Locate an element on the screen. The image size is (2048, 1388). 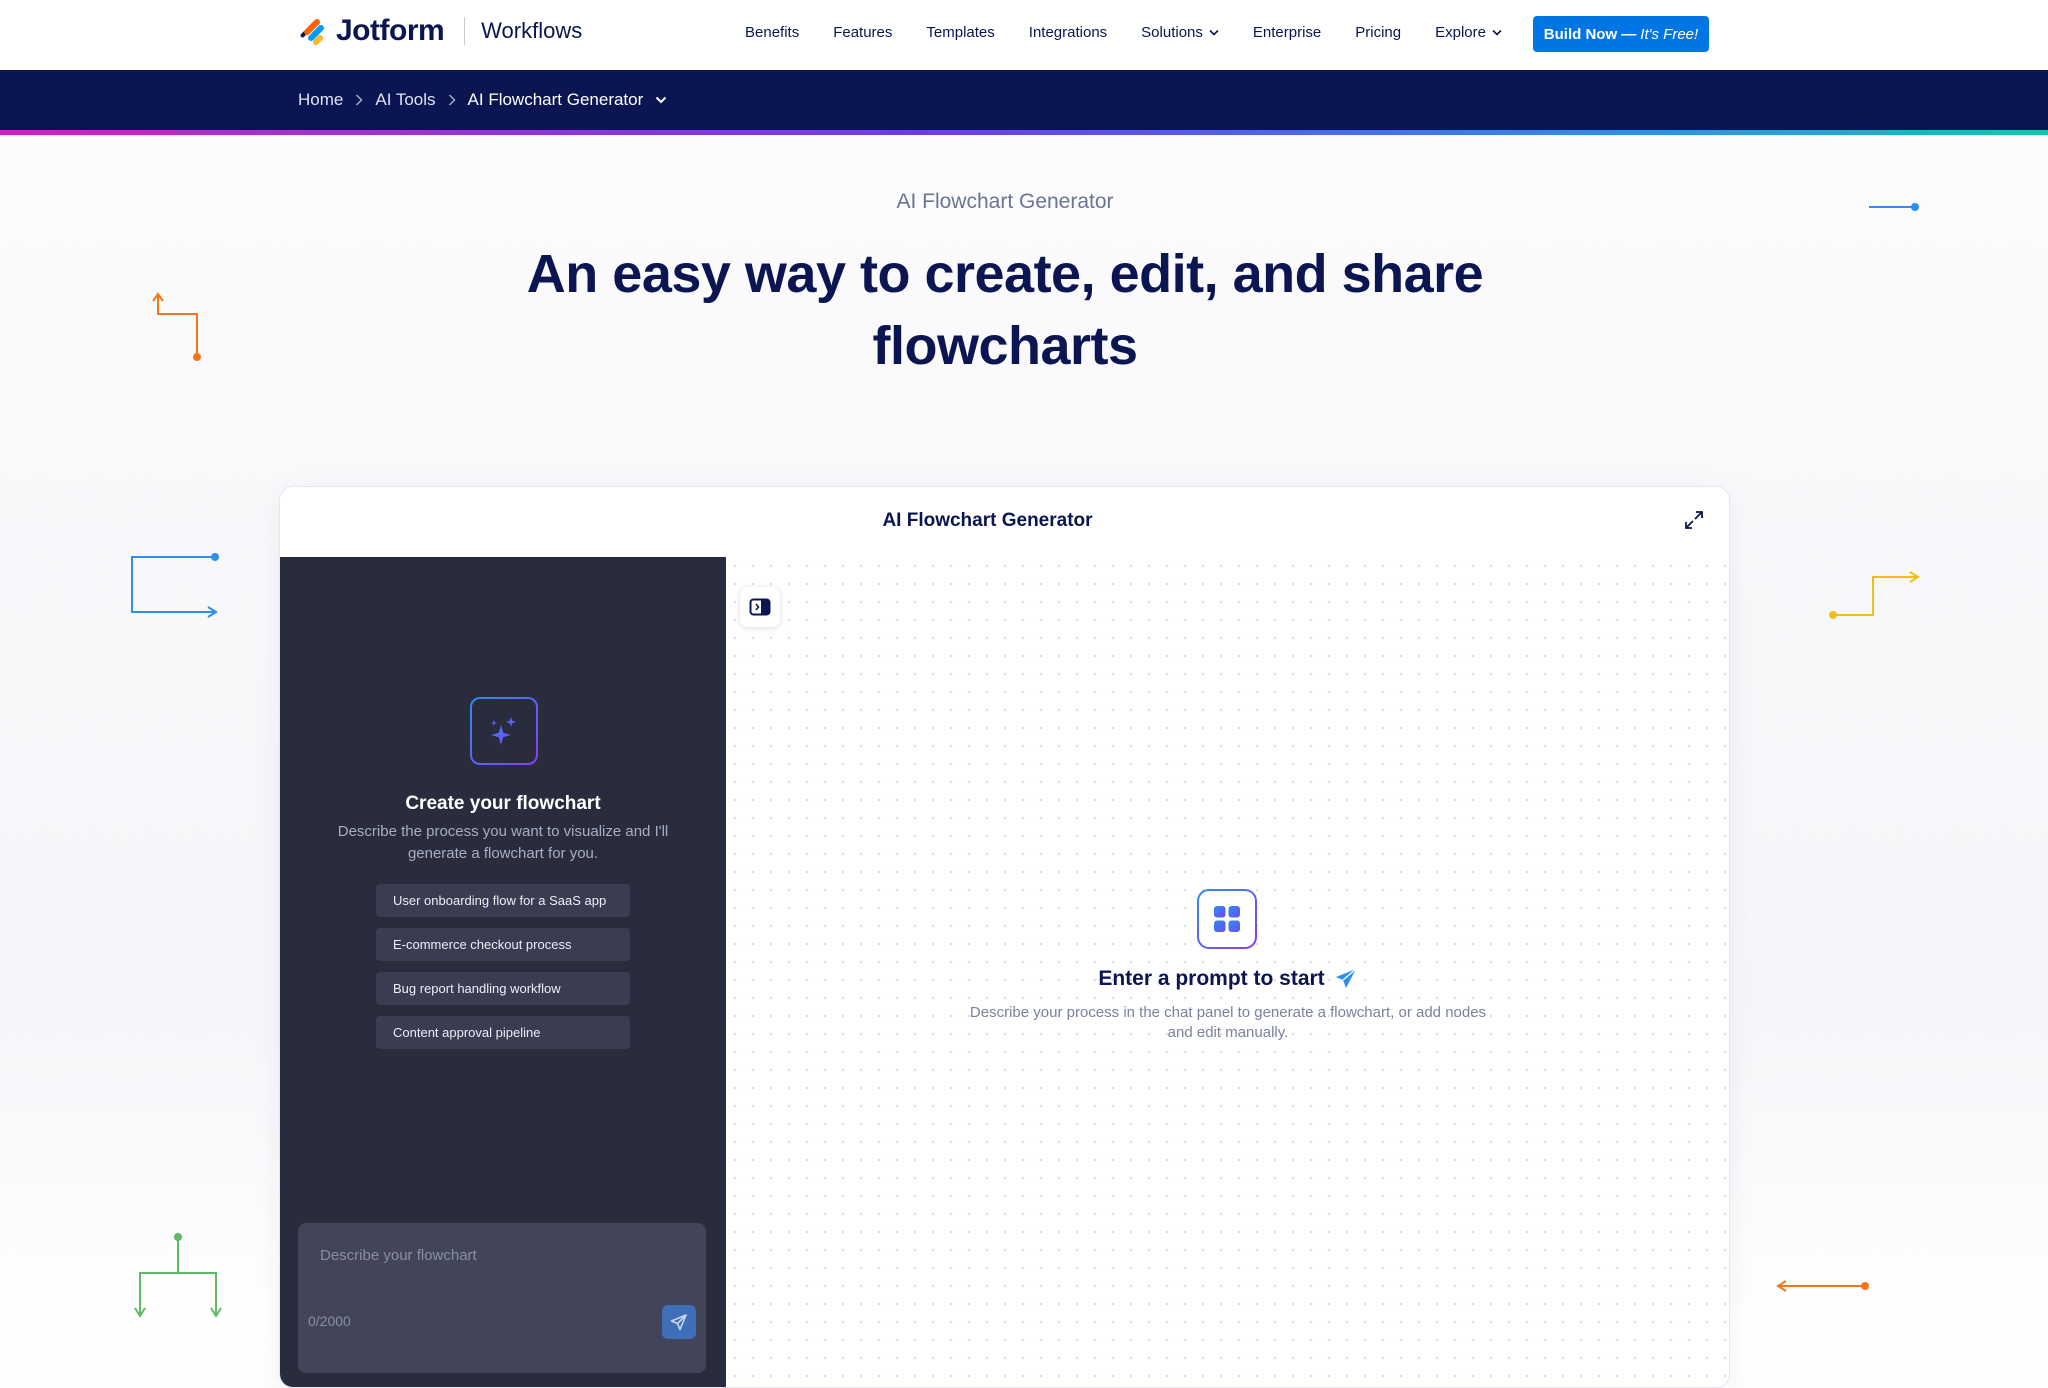
nav-benefits: Benefits is located at coordinates (772, 32).